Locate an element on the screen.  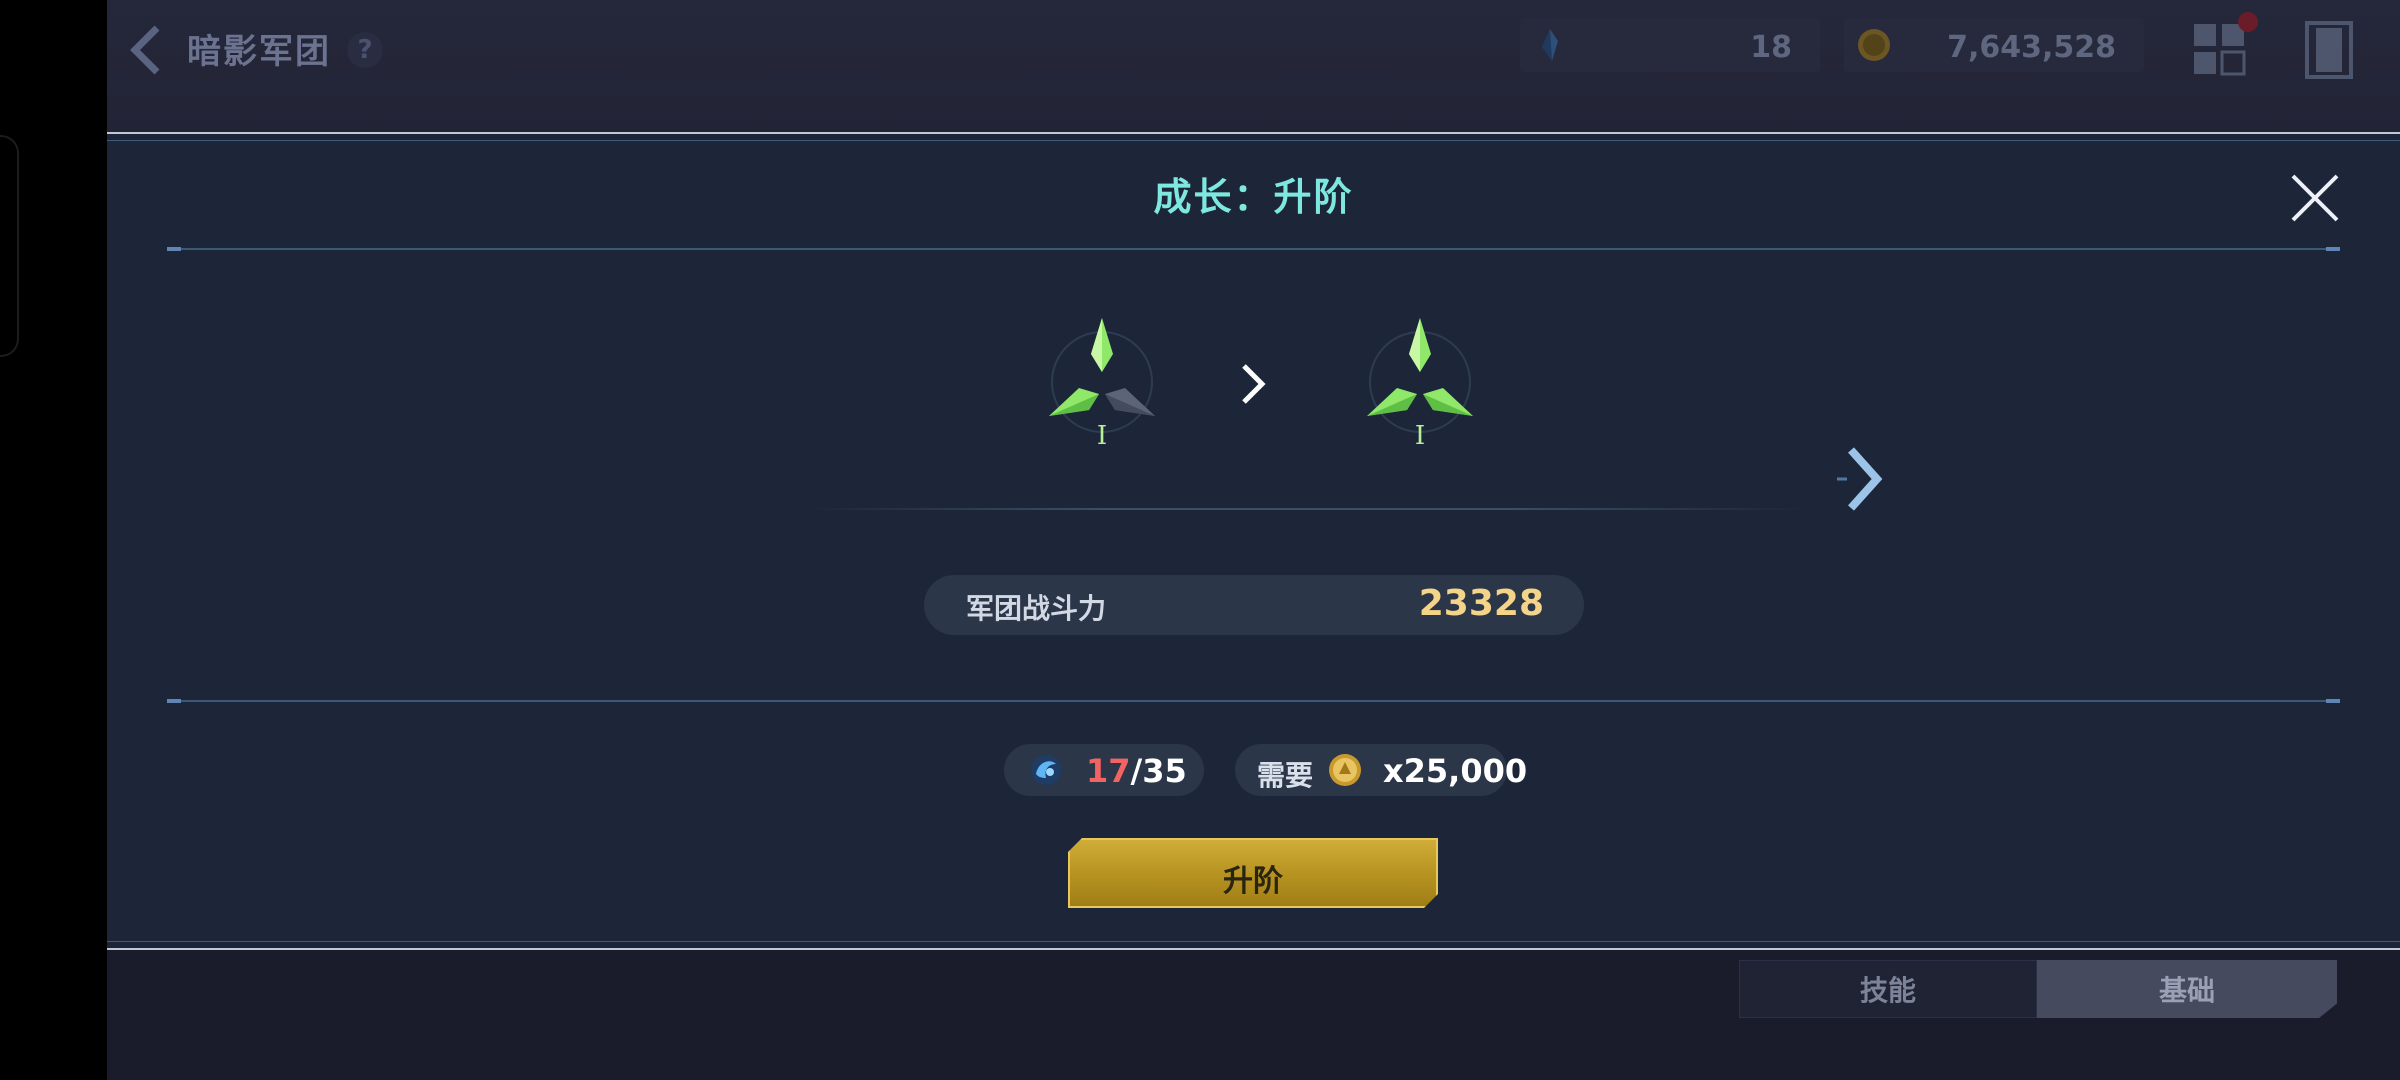
soul-stone-amount: 17/35 is located at coordinates (1136, 771).